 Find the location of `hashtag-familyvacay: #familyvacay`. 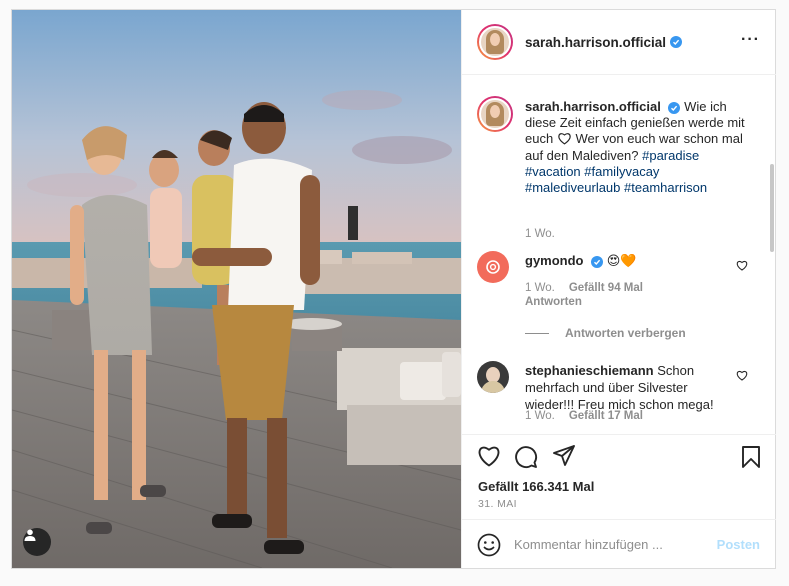

hashtag-familyvacay: #familyvacay is located at coordinates (621, 171).